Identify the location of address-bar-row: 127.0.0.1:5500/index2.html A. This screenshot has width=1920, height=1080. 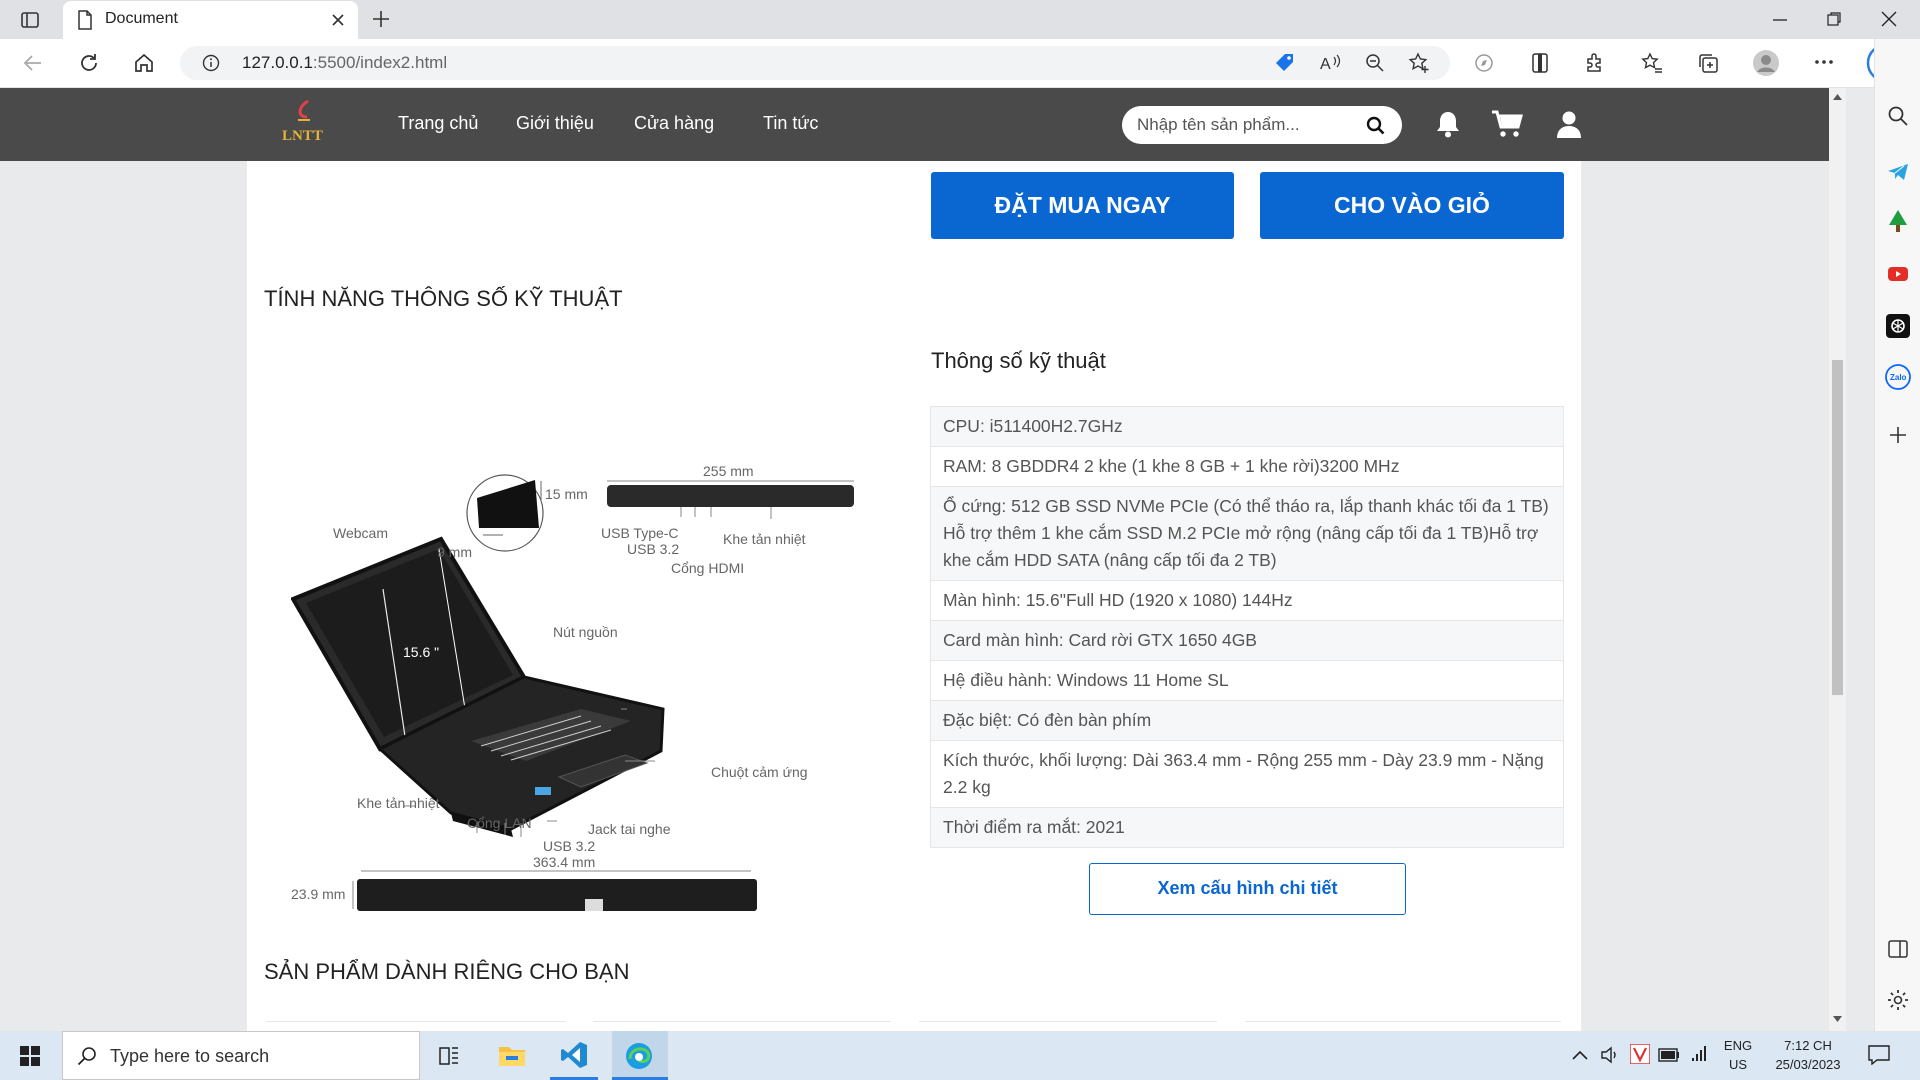
(960, 63).